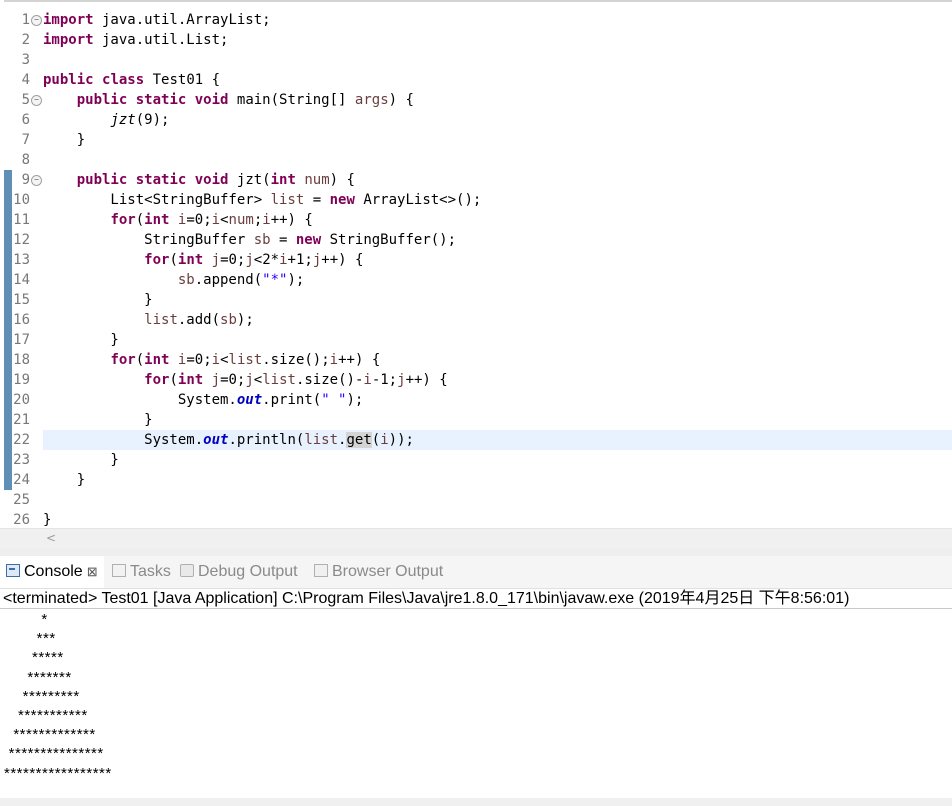 Image resolution: width=952 pixels, height=806 pixels. I want to click on code-line: import java.util.List;, so click(497, 40).